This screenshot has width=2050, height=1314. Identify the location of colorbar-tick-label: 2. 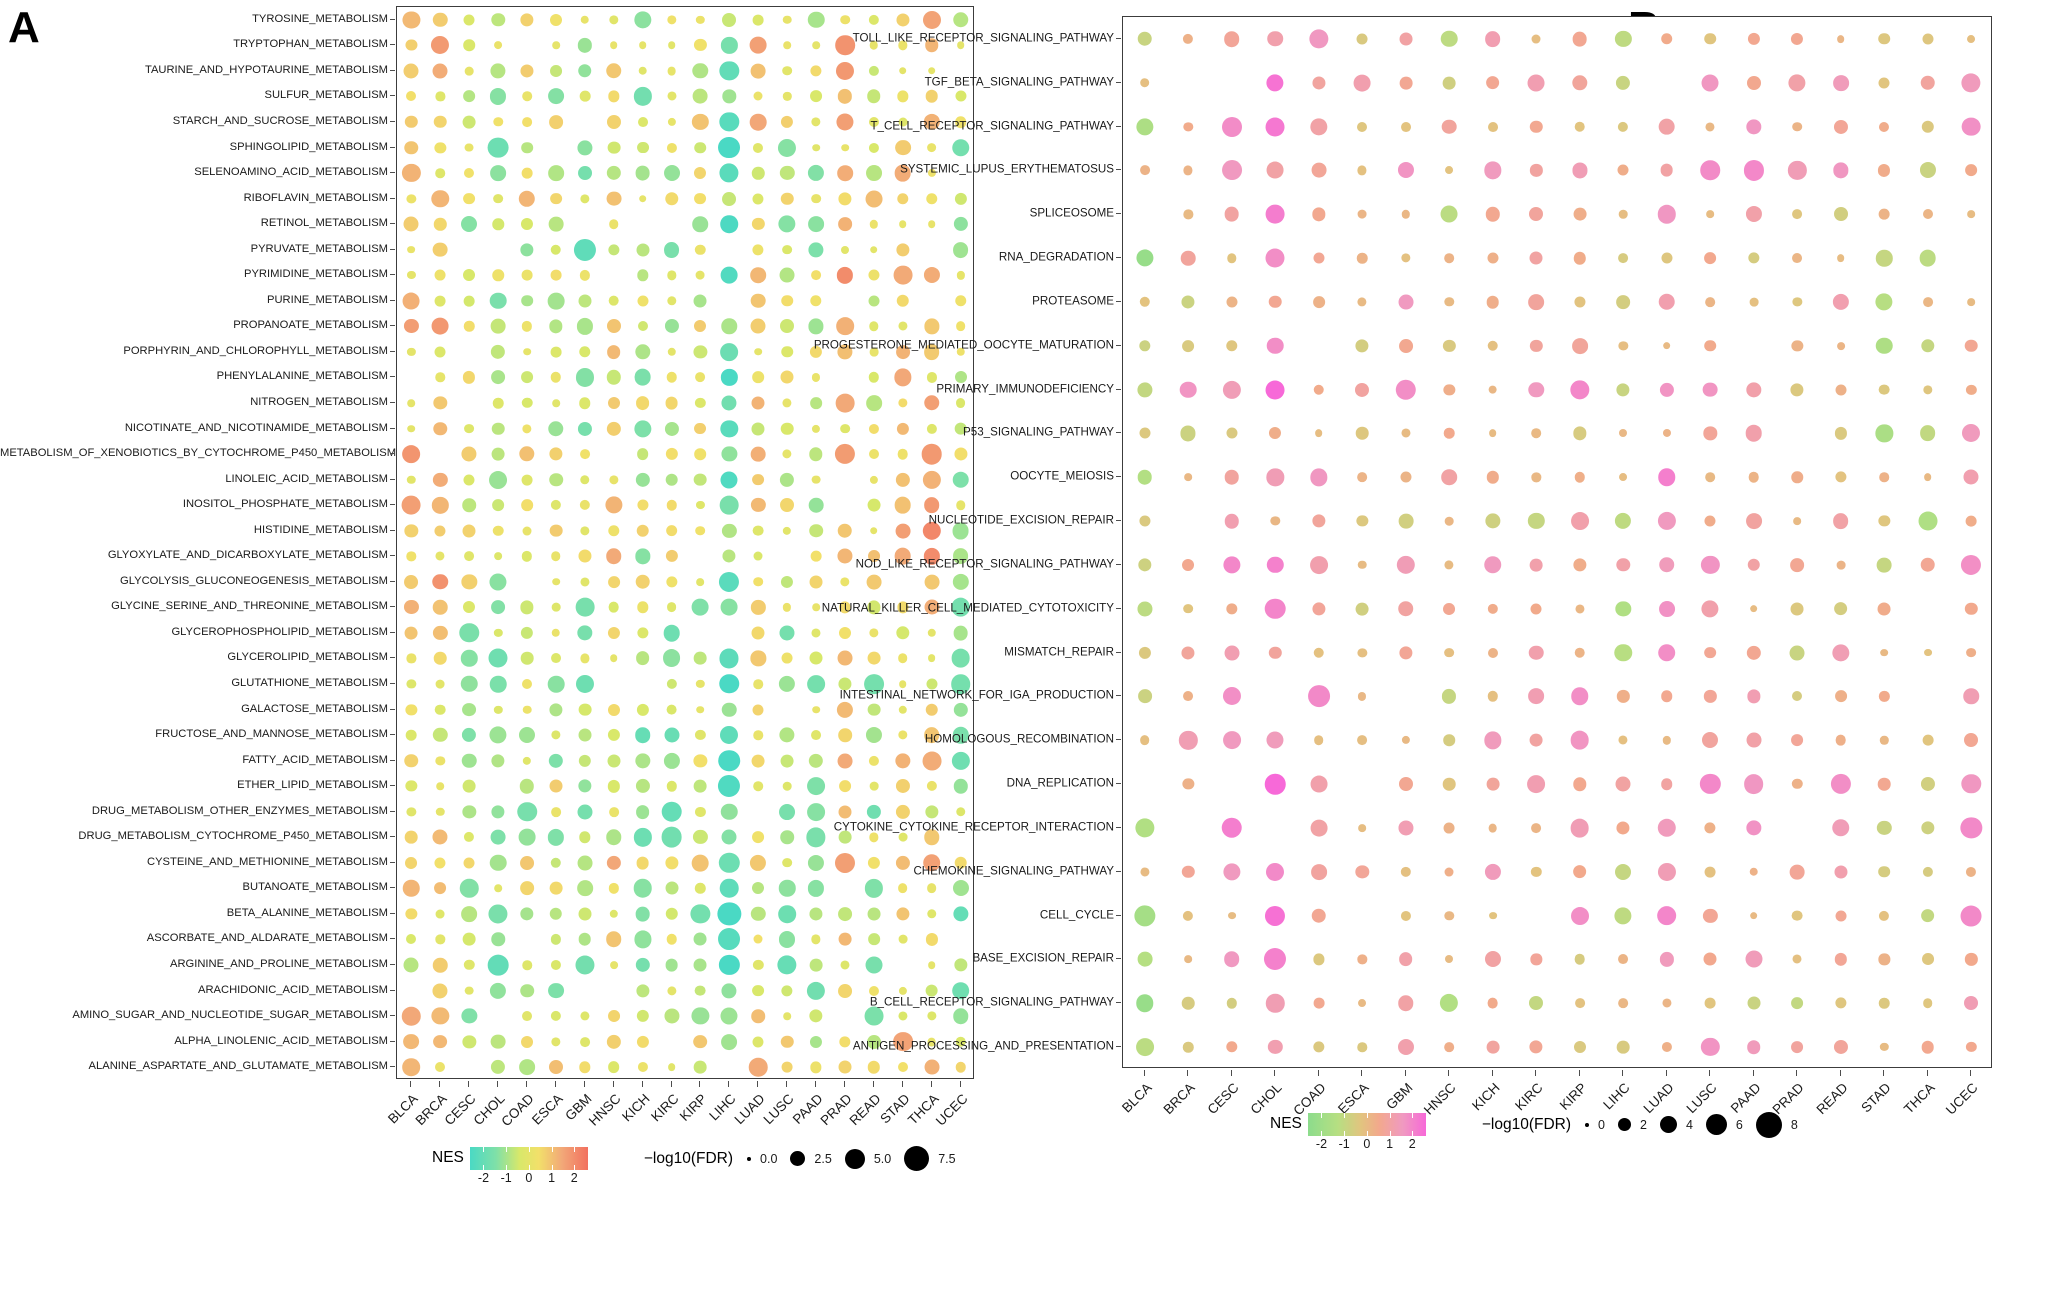
(1412, 1144).